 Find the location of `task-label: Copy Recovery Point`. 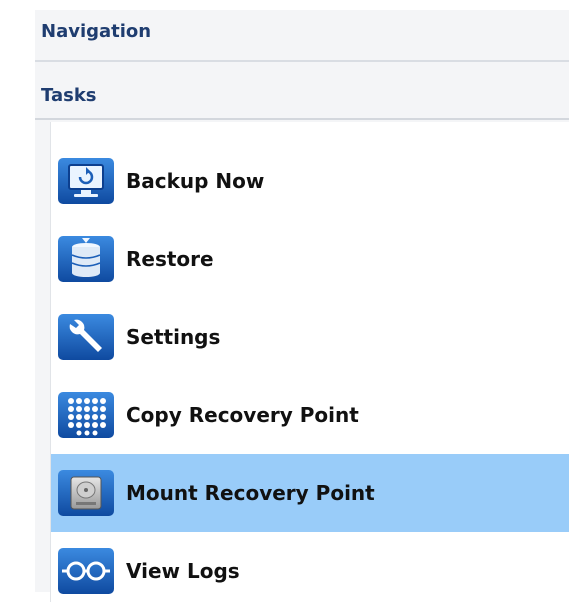

task-label: Copy Recovery Point is located at coordinates (242, 415).